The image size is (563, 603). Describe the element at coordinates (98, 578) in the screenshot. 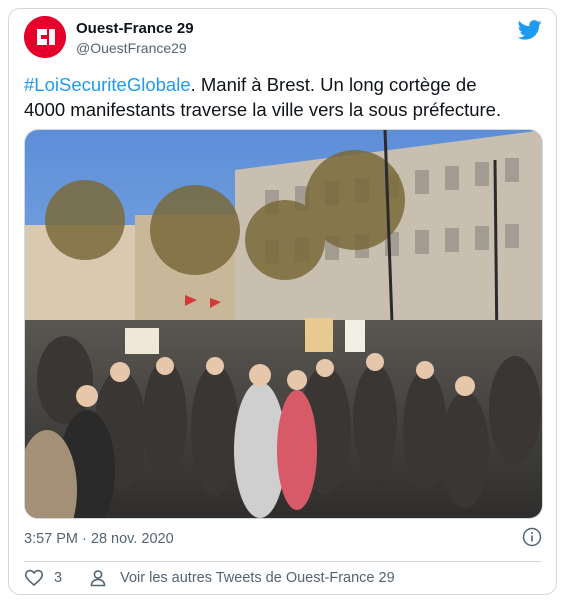

I see `person-icon` at that location.